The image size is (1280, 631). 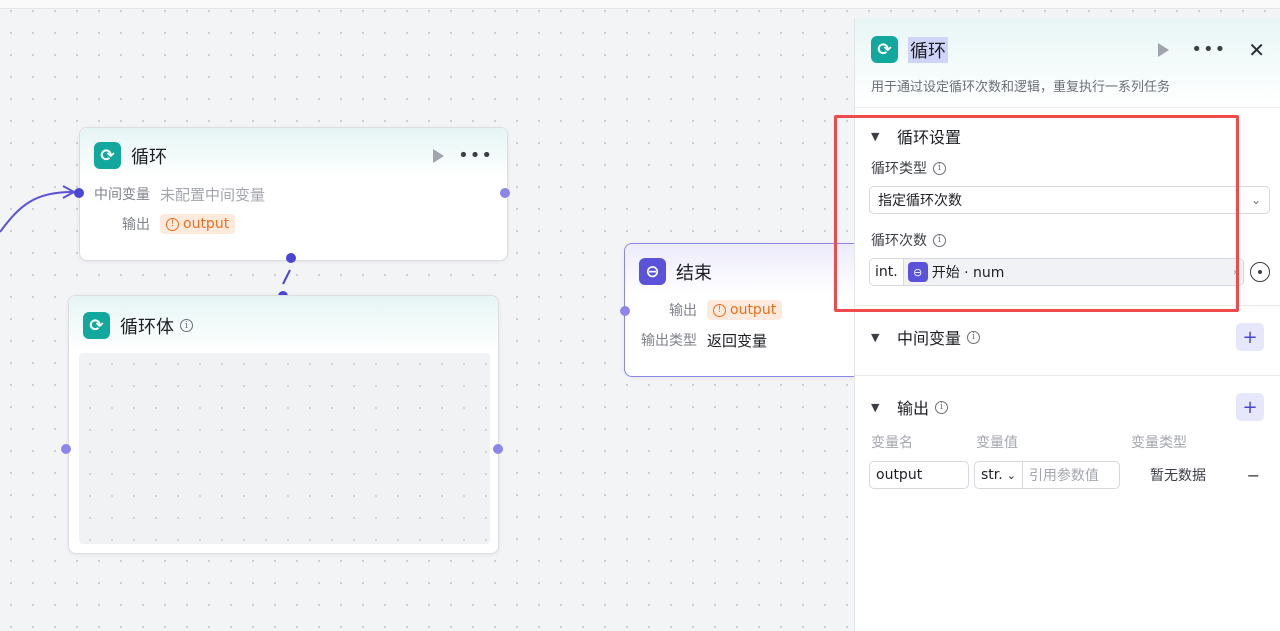 I want to click on loop-body-node: ⟳ 循环体 i, so click(x=283, y=424).